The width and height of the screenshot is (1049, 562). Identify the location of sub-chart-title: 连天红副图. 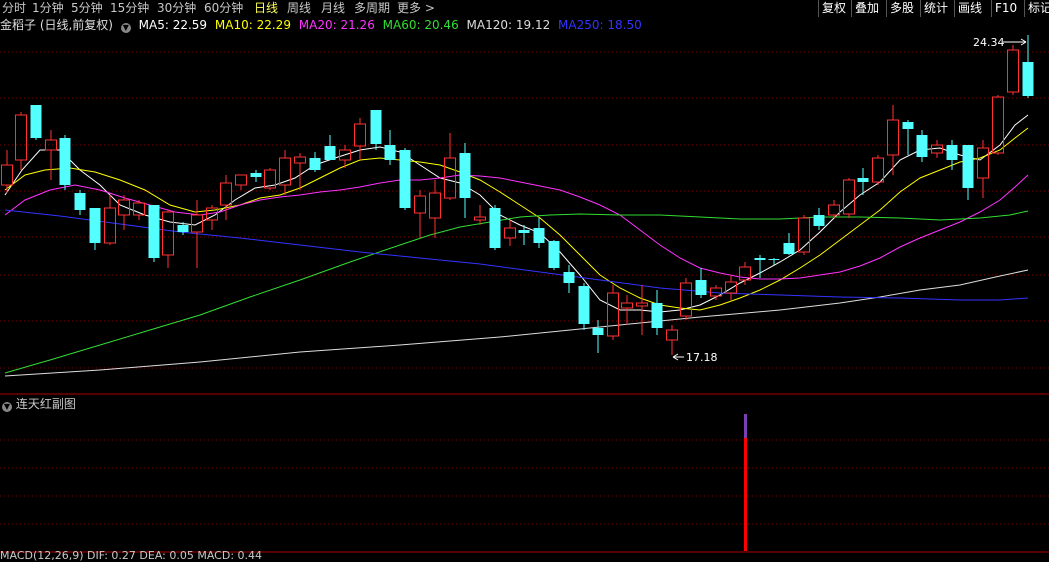
(45, 404).